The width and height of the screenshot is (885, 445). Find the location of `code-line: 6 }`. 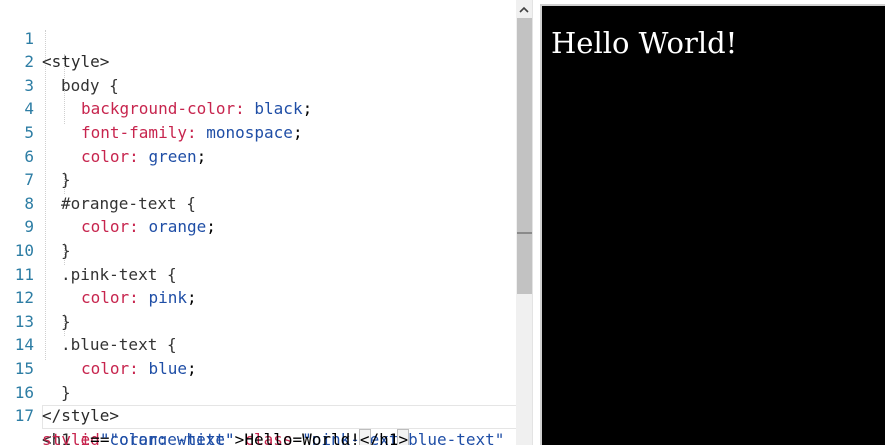

code-line: 6 } is located at coordinates (258, 155).